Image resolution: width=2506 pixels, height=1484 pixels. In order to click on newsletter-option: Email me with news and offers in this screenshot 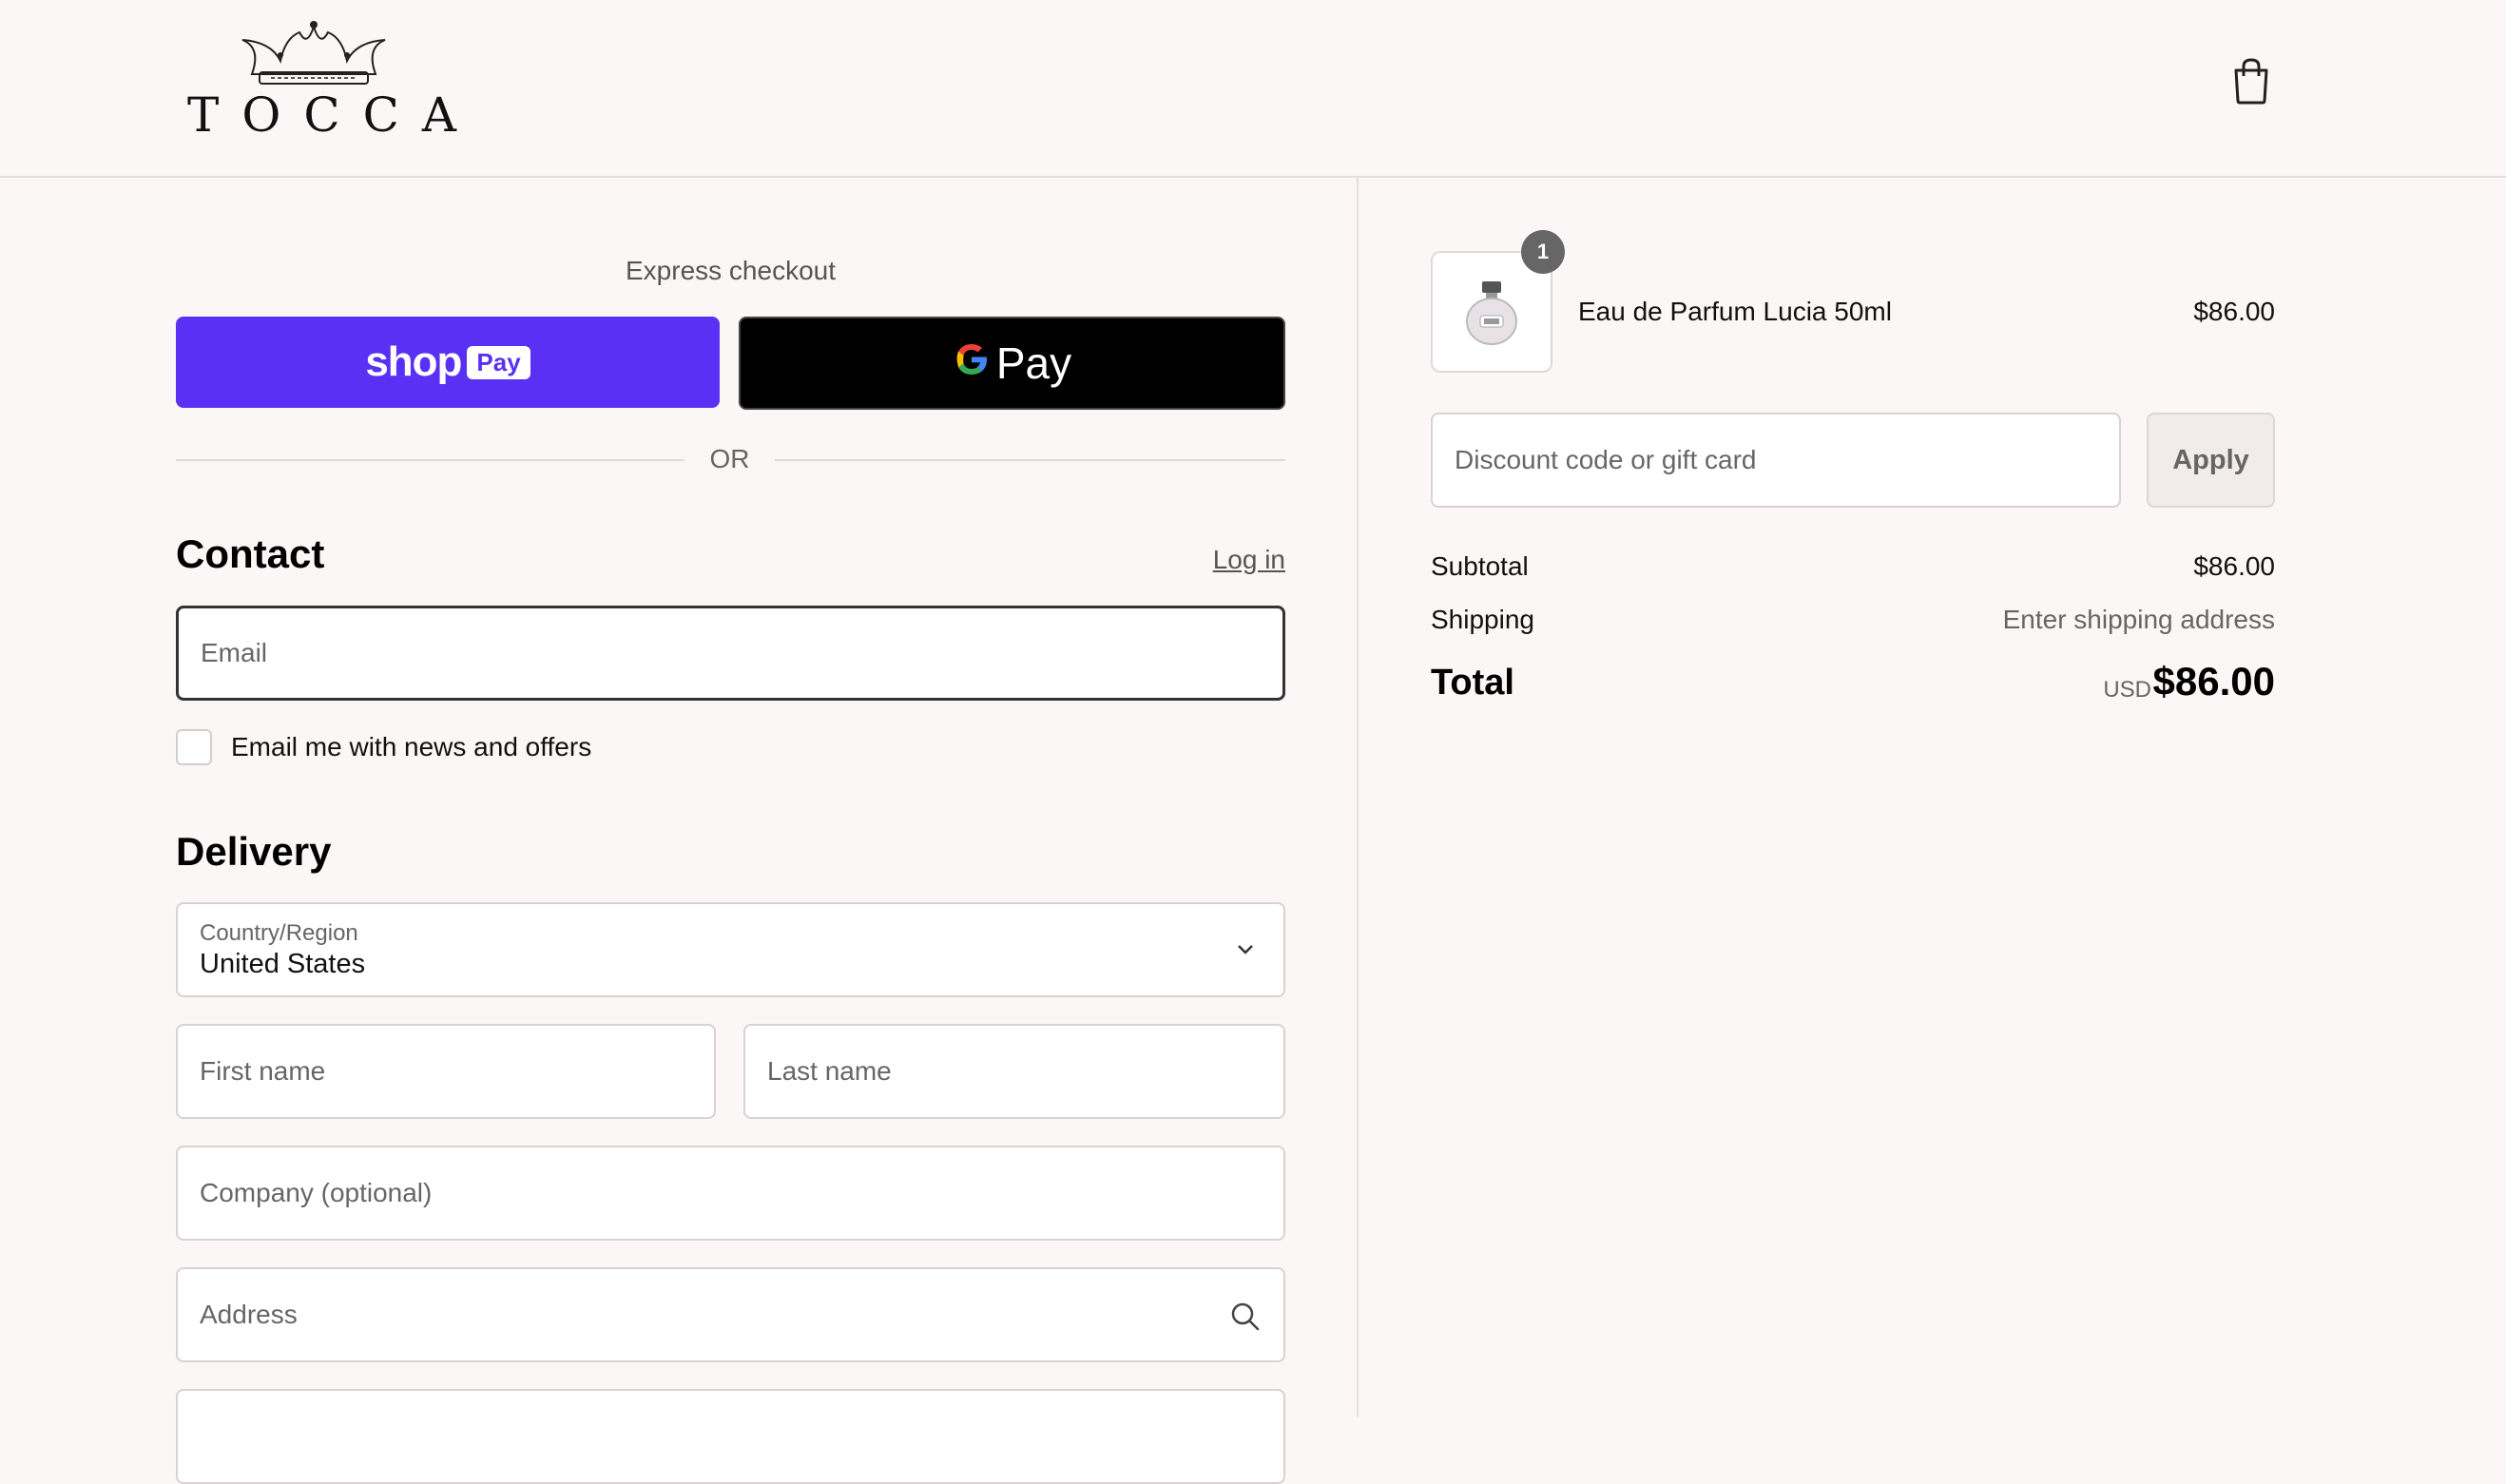, I will do `click(383, 747)`.